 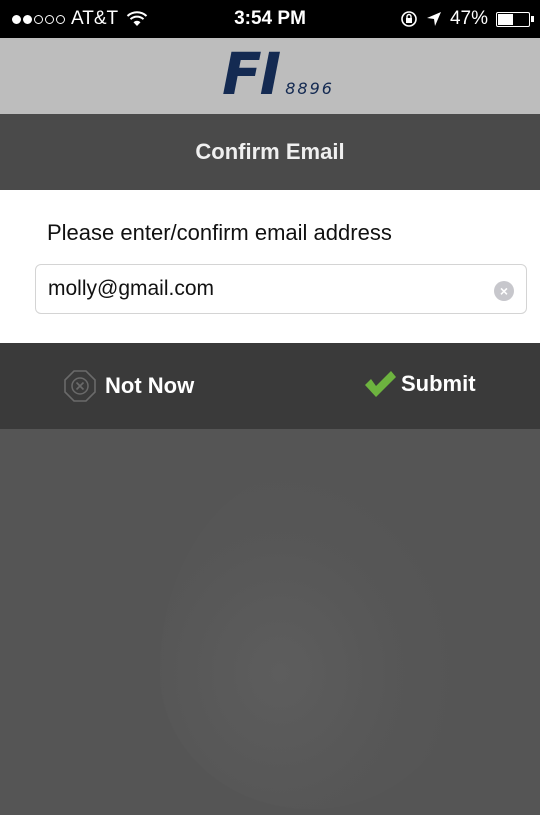 I want to click on clear-text-icon: ×, so click(x=504, y=291).